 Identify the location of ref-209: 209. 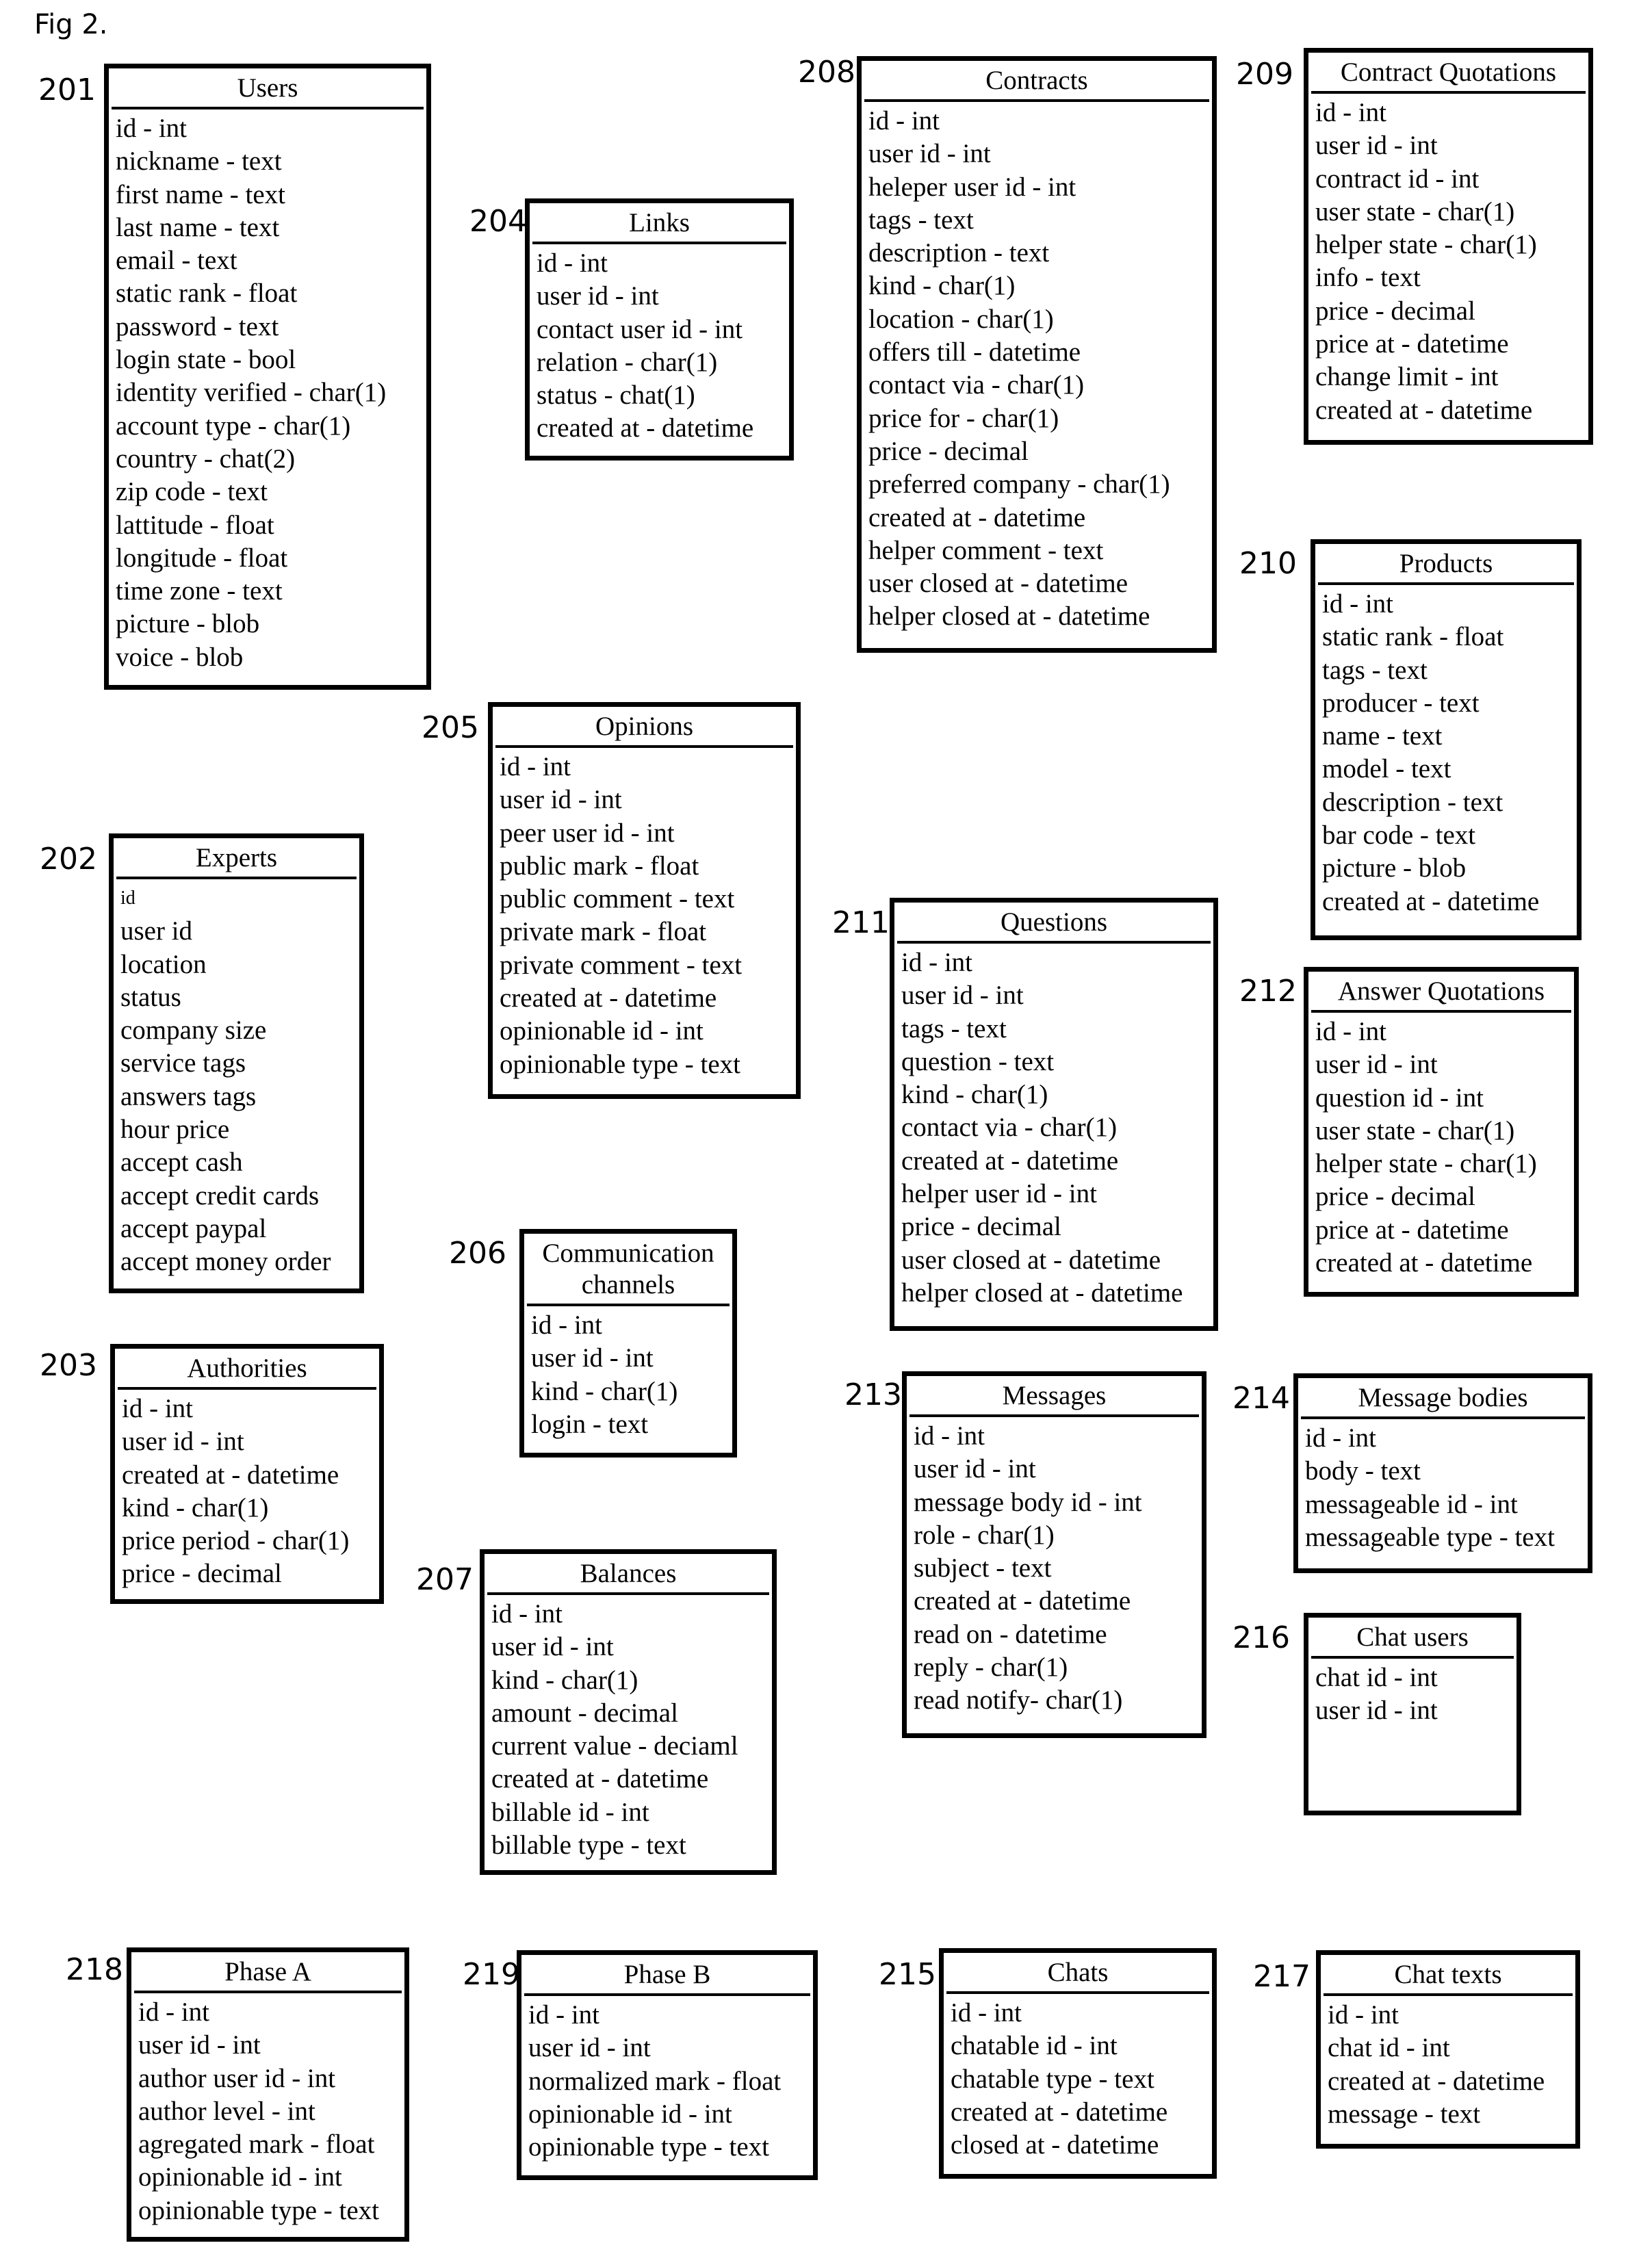
(1264, 74).